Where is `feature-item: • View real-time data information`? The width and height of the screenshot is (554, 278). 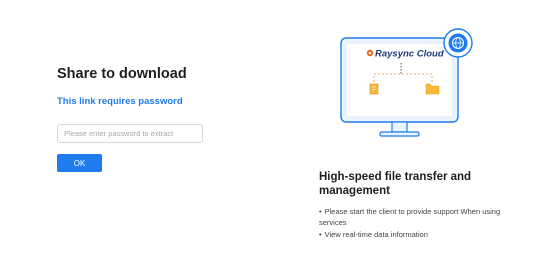
feature-item: • View real-time data information is located at coordinates (419, 235).